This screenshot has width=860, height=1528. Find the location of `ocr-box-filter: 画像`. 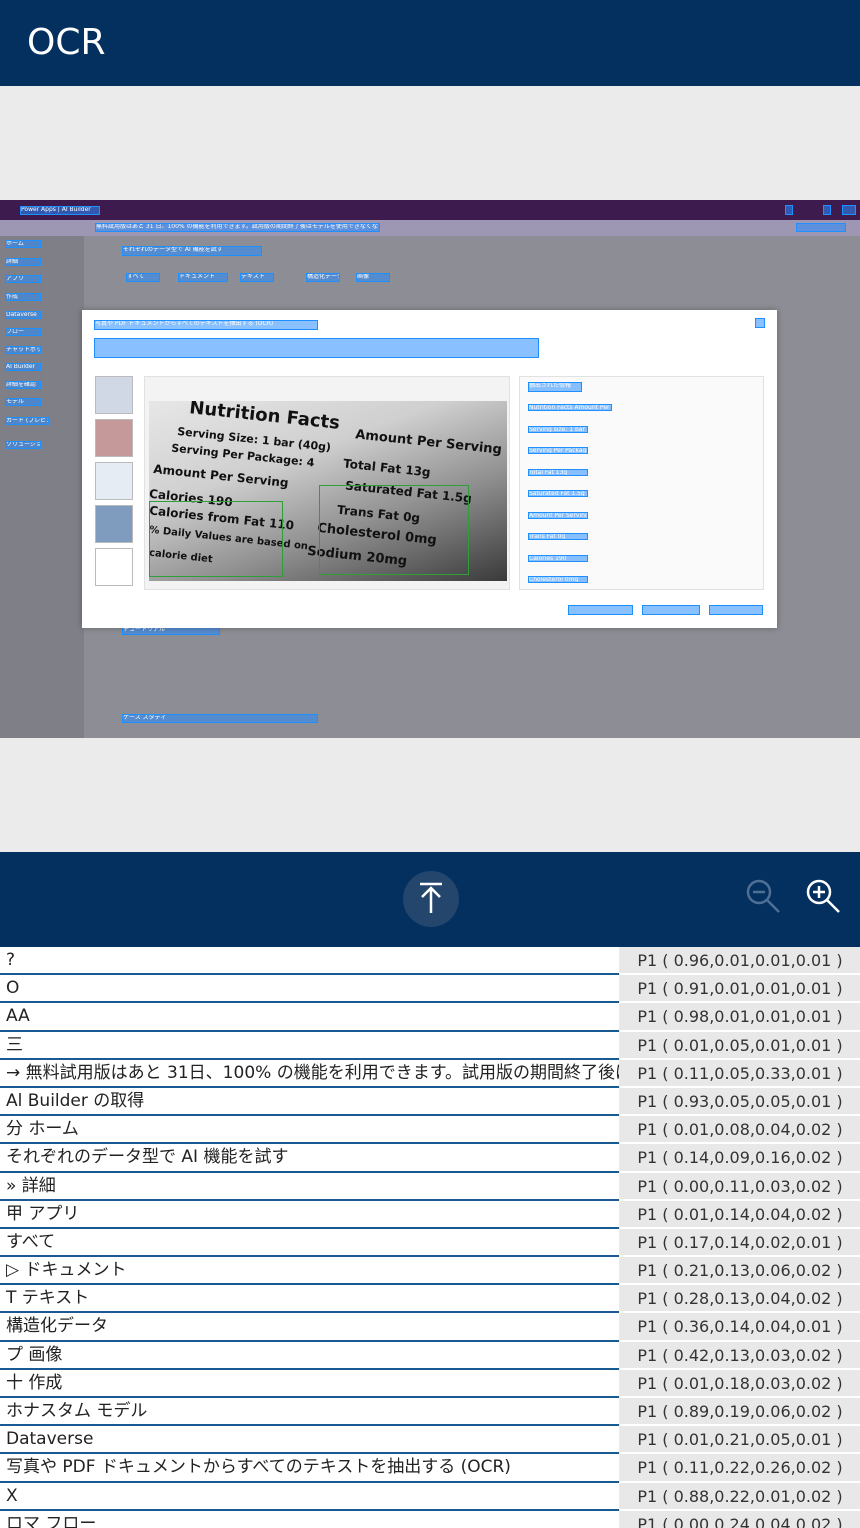

ocr-box-filter: 画像 is located at coordinates (373, 277).